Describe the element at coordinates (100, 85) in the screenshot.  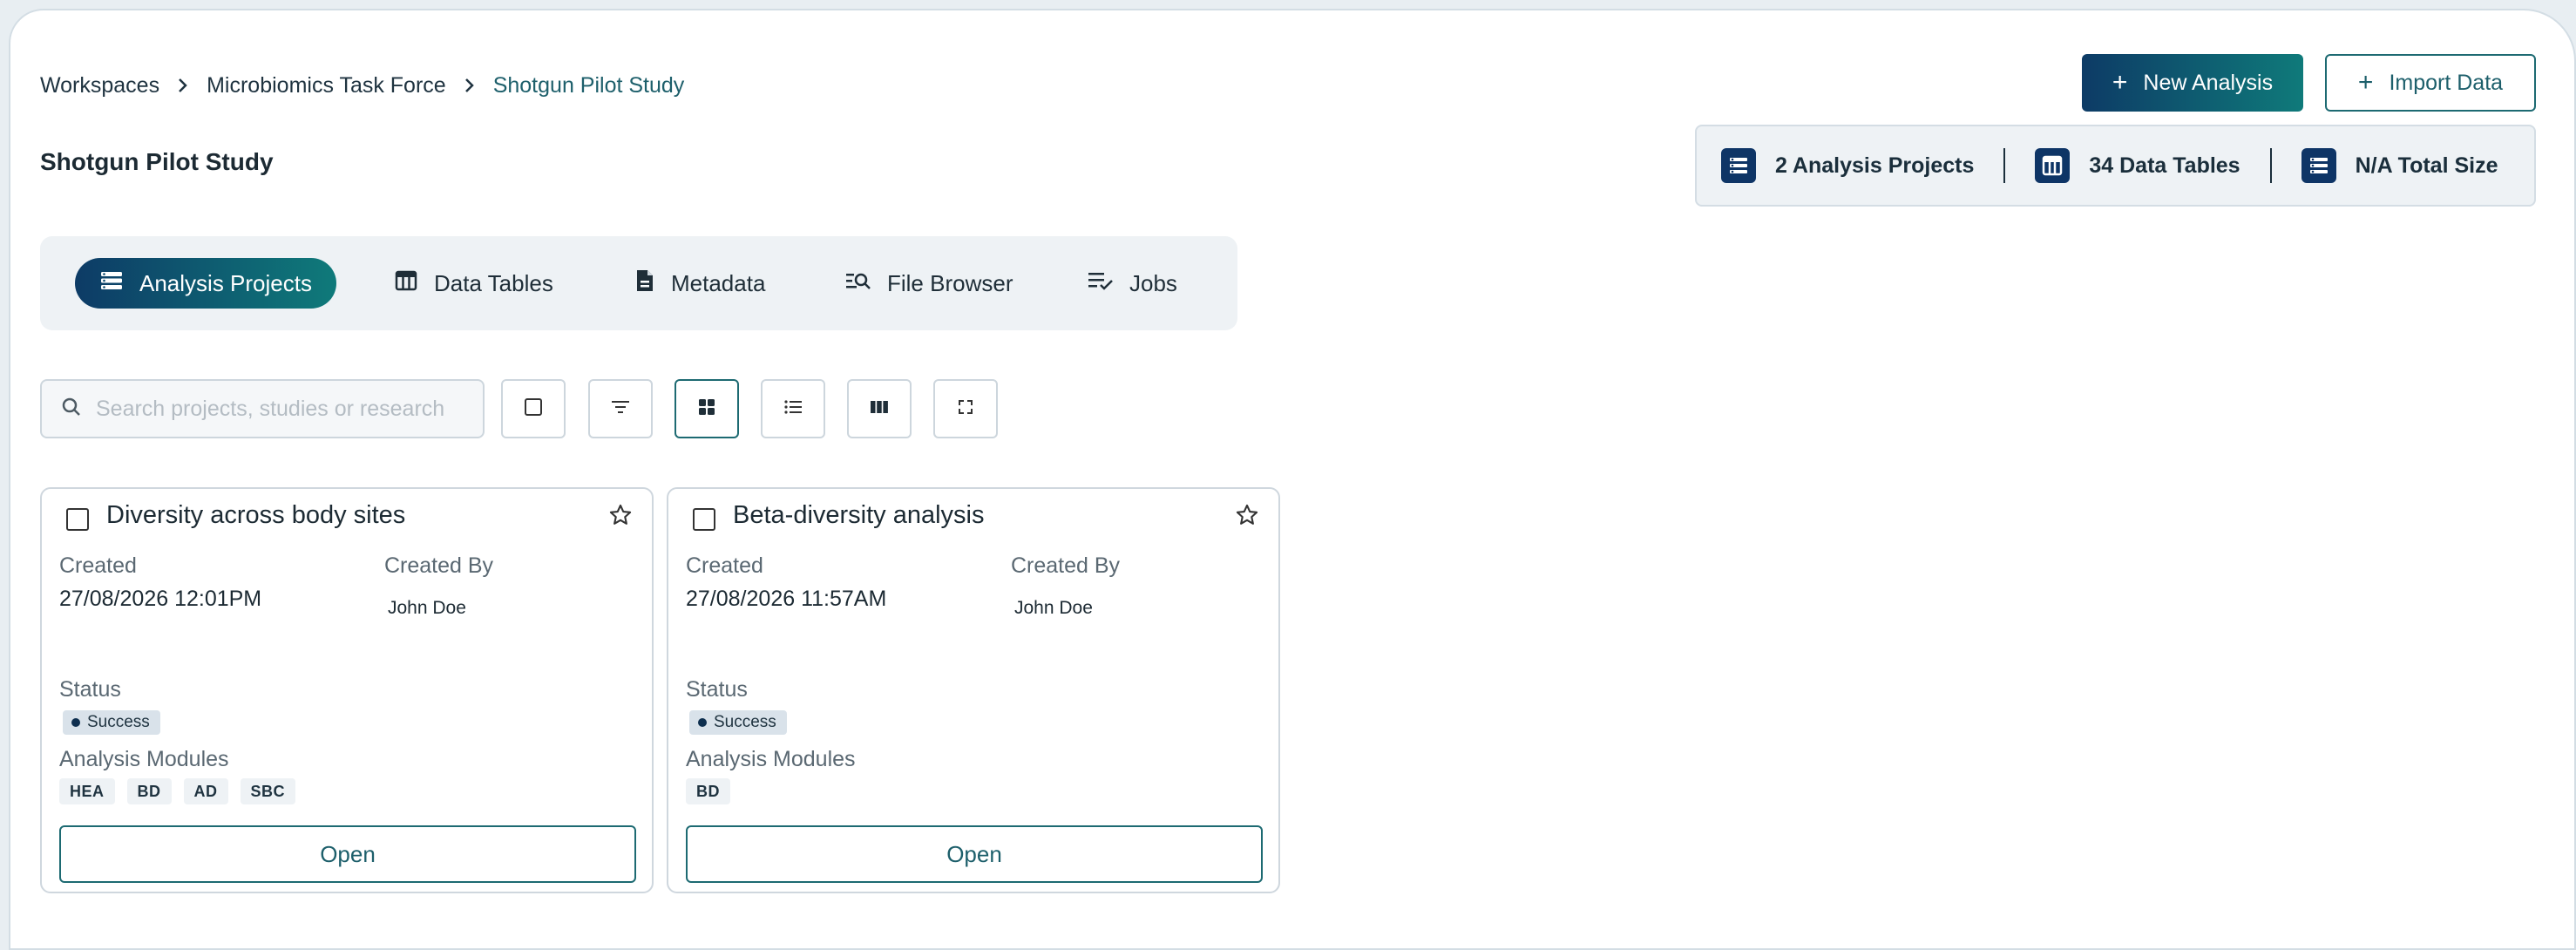
I see `breadcrumb-workspaces: Workspaces` at that location.